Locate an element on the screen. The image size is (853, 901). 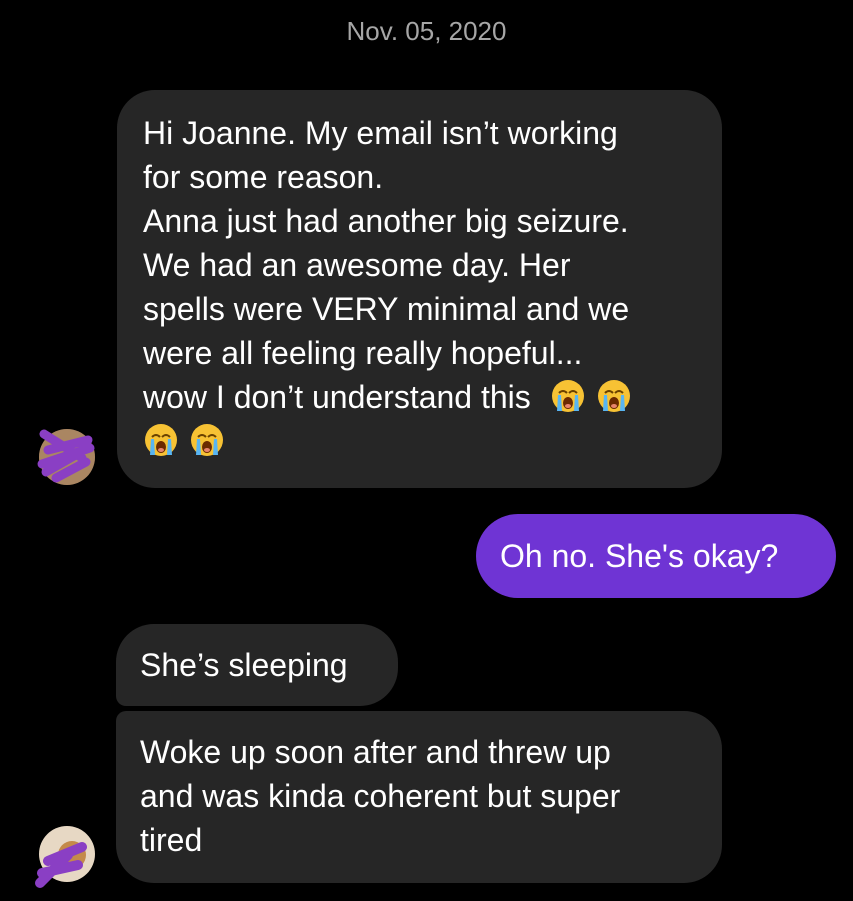
message-text-line: tired is located at coordinates (171, 840).